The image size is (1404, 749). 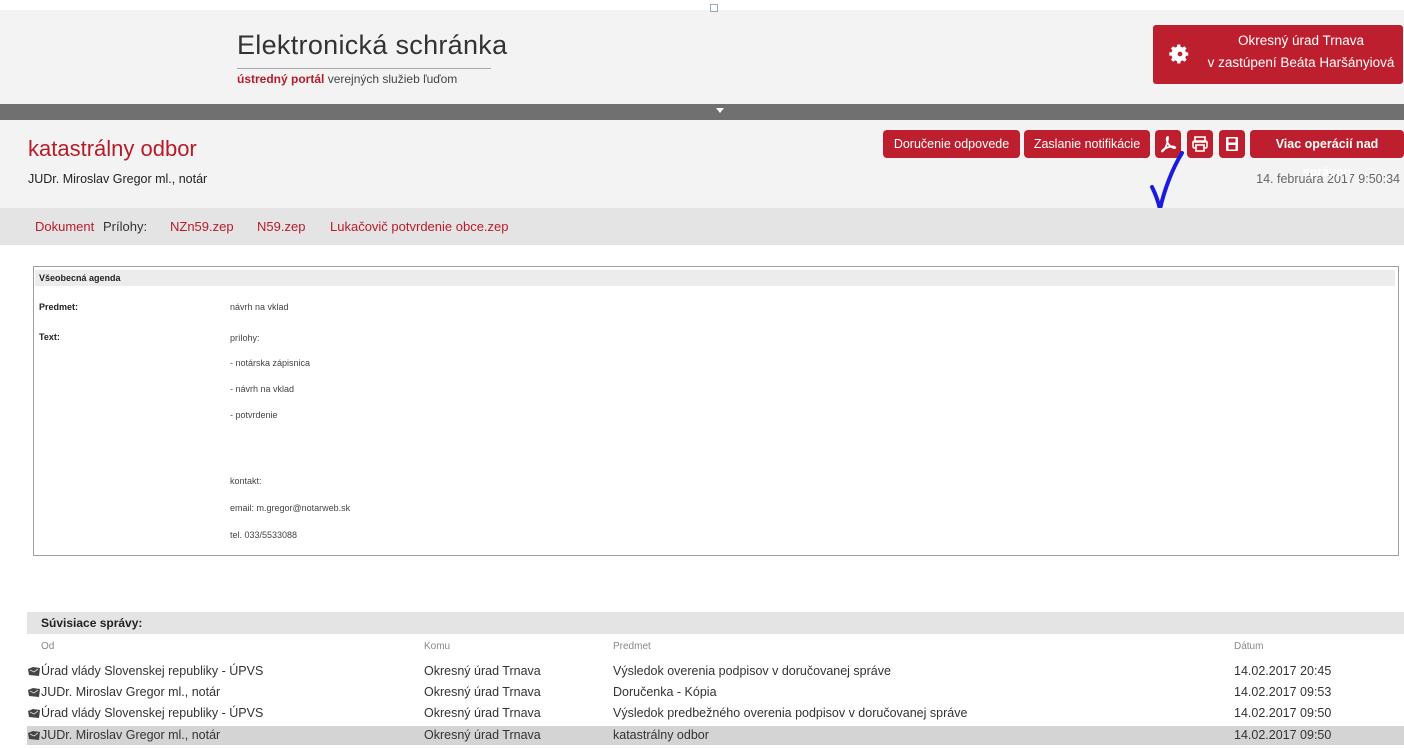 What do you see at coordinates (661, 735) in the screenshot?
I see `row-subject: katastrálny odbor` at bounding box center [661, 735].